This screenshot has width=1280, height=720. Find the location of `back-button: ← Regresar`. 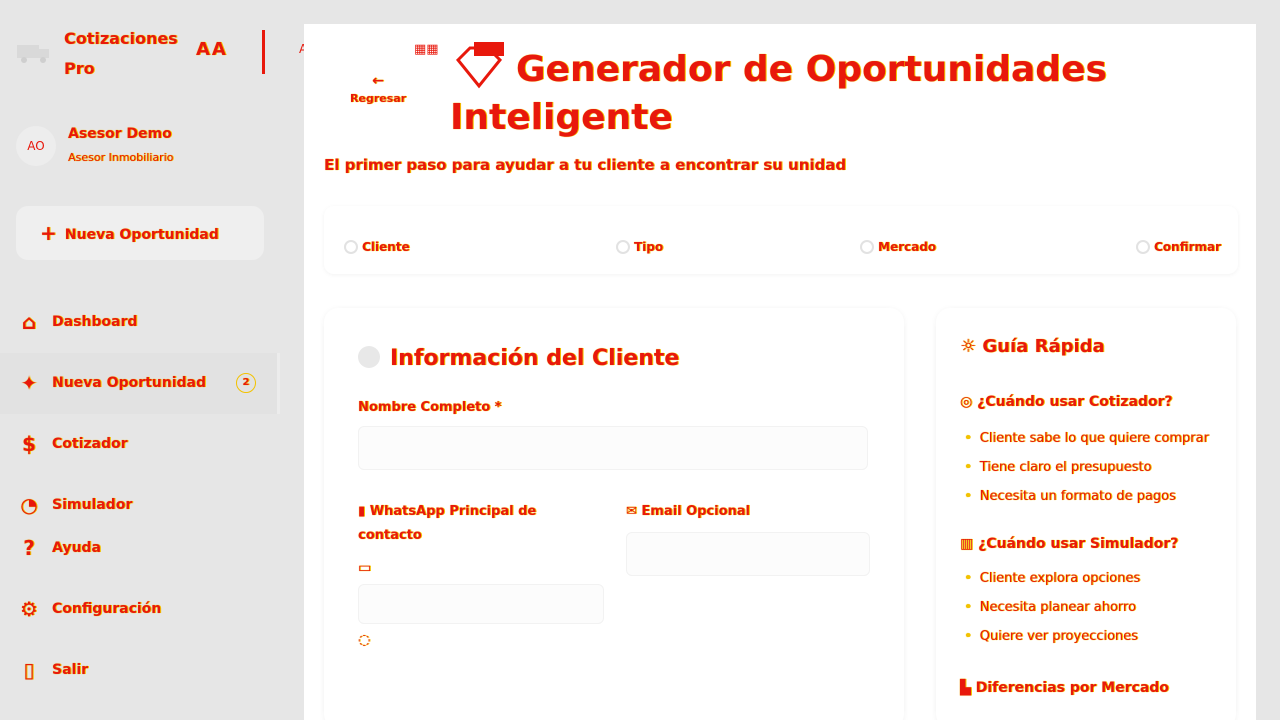

back-button: ← Regresar is located at coordinates (378, 92).